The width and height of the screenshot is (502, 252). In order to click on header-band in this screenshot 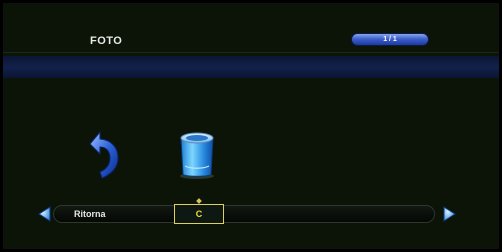, I will do `click(251, 67)`.